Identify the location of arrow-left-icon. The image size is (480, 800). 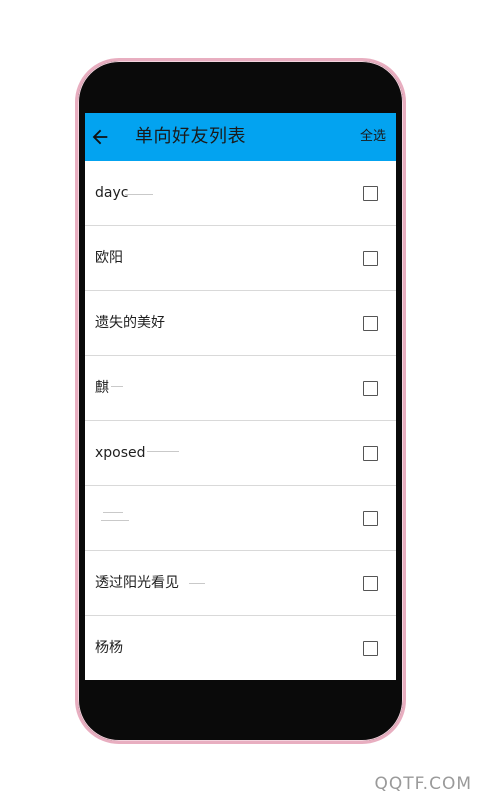
(100, 137).